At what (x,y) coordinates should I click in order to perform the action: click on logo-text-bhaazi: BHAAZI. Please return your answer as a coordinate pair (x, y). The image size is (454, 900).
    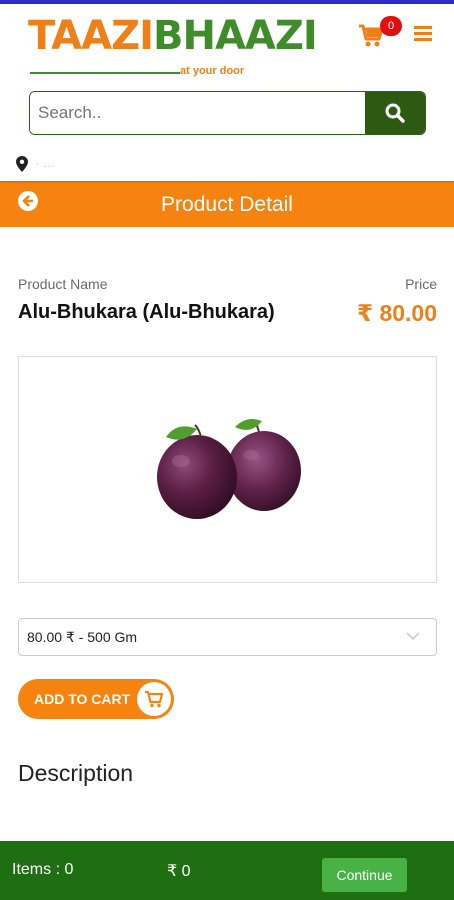
    Looking at the image, I should click on (235, 36).